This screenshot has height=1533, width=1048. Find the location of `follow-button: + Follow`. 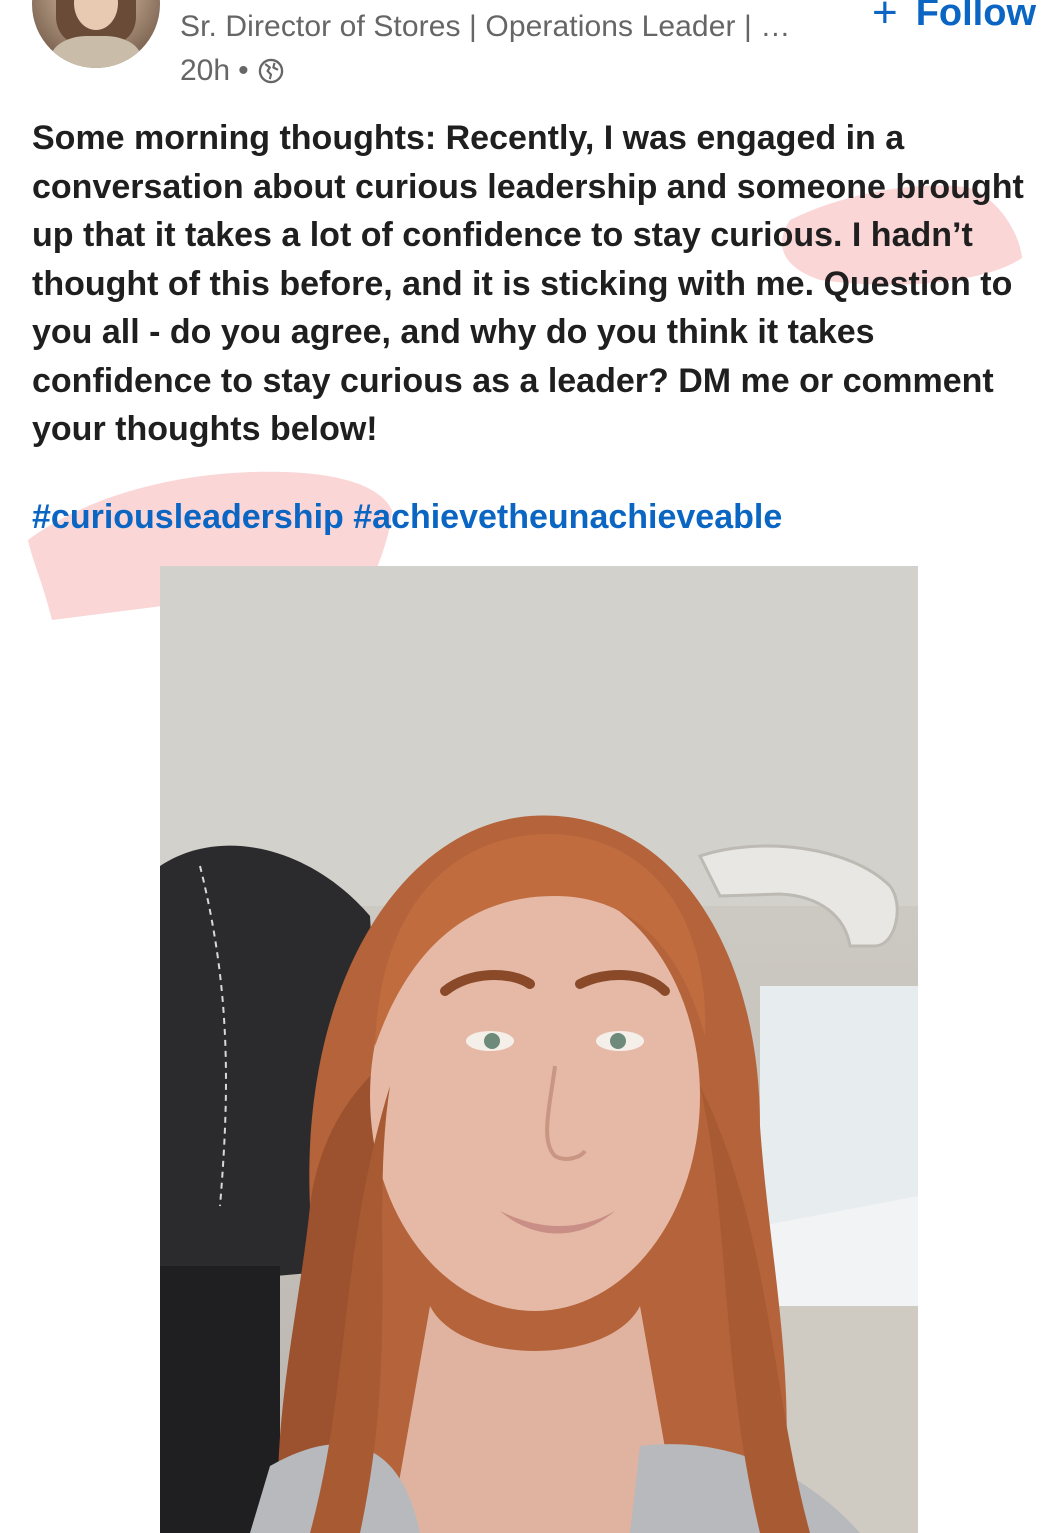

follow-button: + Follow is located at coordinates (954, 19).